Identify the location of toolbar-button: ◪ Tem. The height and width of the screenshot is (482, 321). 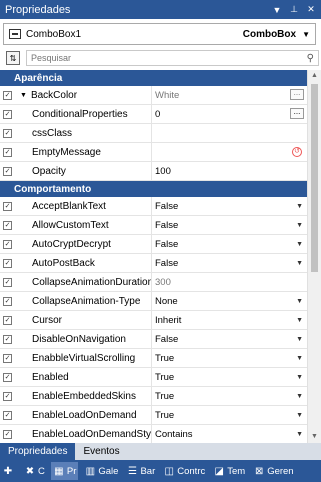
(229, 471).